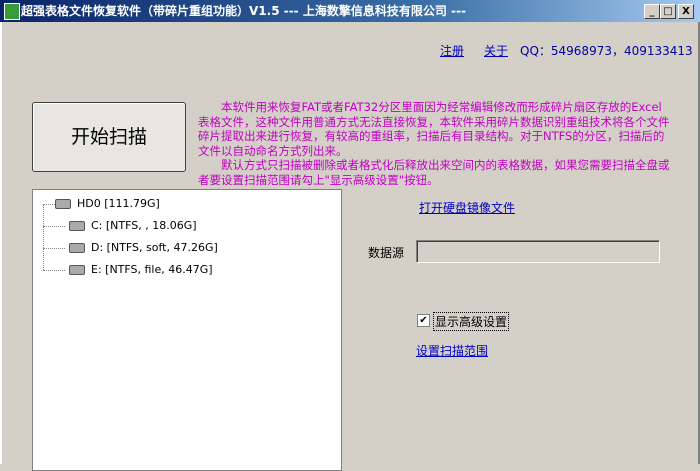 The image size is (700, 471). What do you see at coordinates (154, 247) in the screenshot?
I see `tree-item-label: D: [NTFS, soft, 47.26G]` at bounding box center [154, 247].